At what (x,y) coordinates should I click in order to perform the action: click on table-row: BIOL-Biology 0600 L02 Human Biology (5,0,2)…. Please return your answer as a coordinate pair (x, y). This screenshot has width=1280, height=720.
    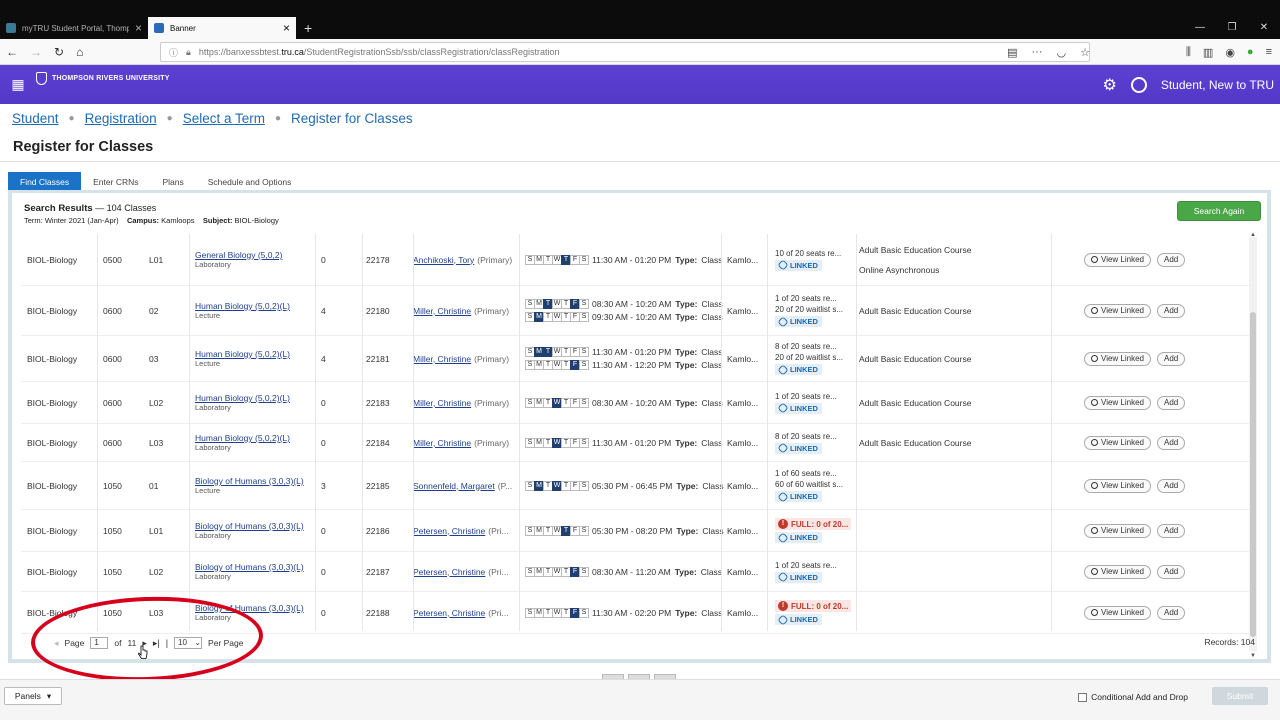
    Looking at the image, I should click on (635, 403).